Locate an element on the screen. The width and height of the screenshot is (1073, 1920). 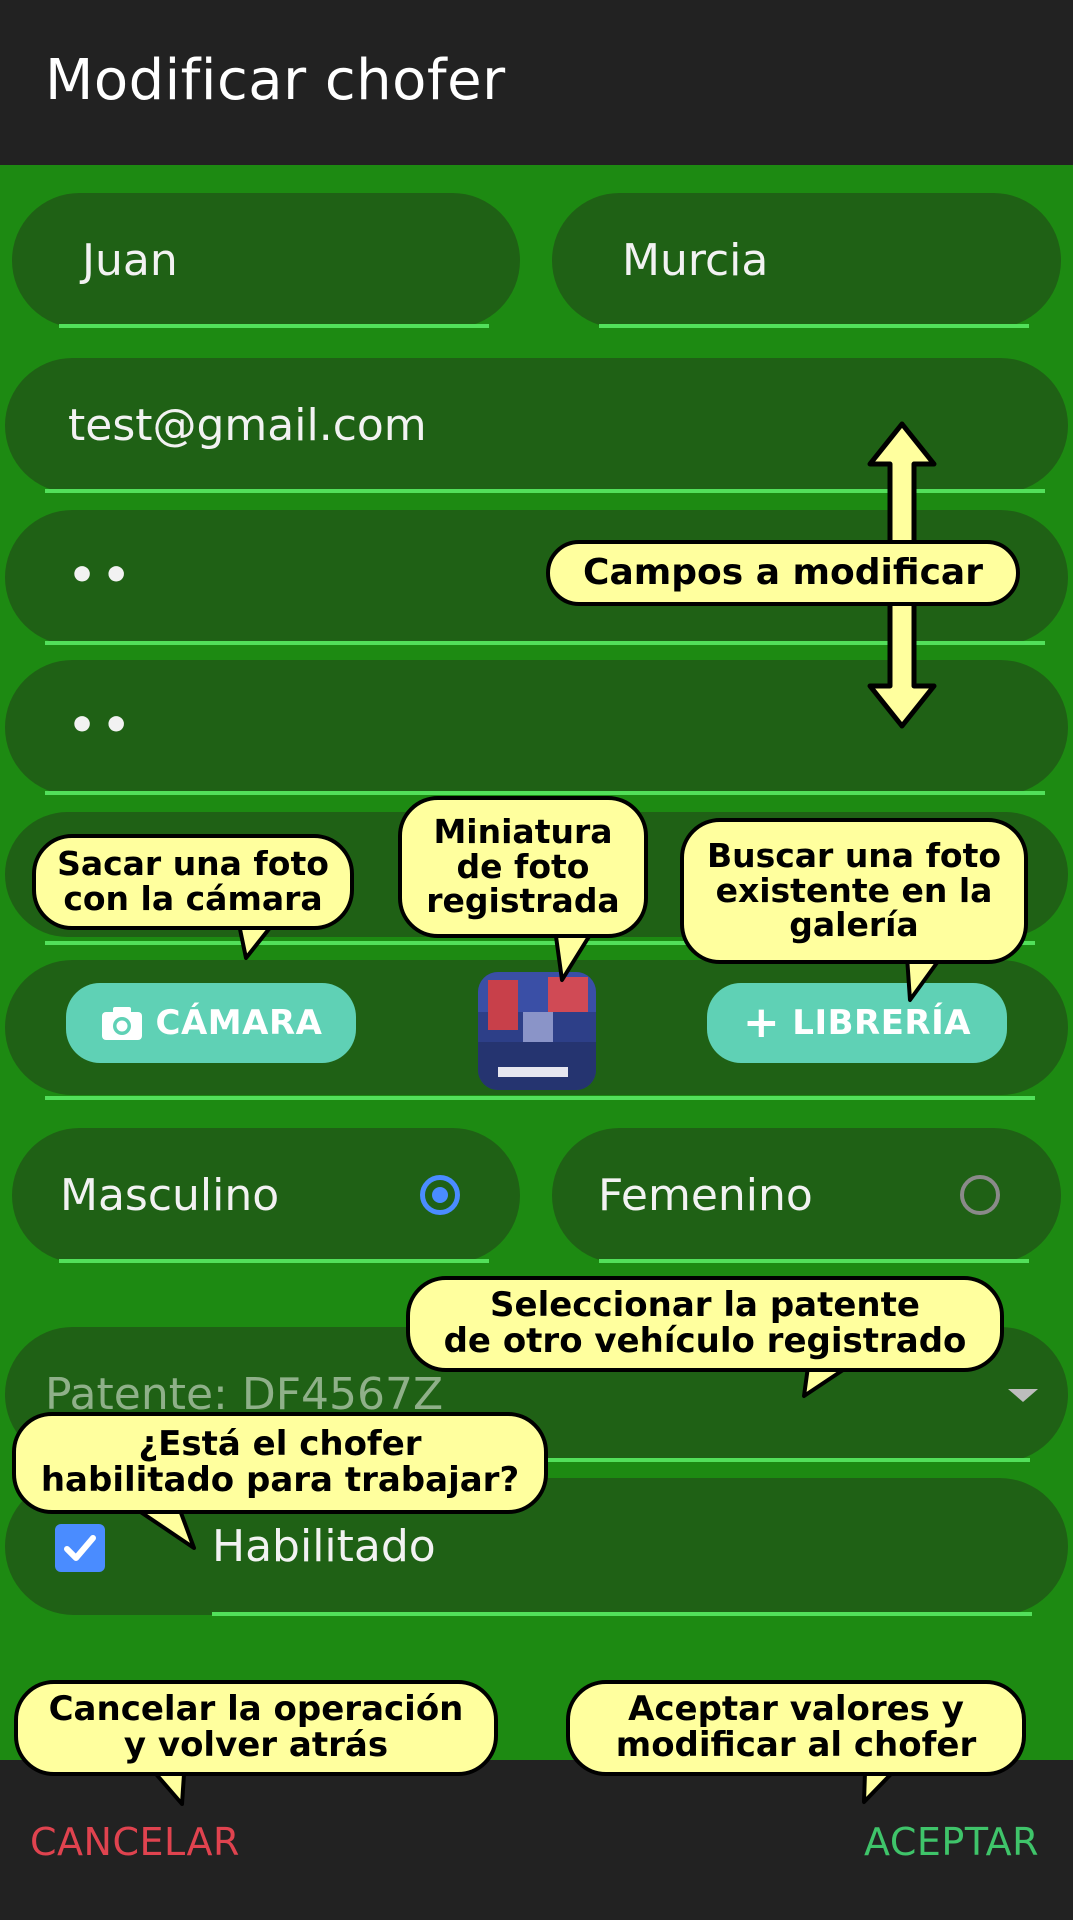
gender-male-option: Masculino is located at coordinates (266, 1195).